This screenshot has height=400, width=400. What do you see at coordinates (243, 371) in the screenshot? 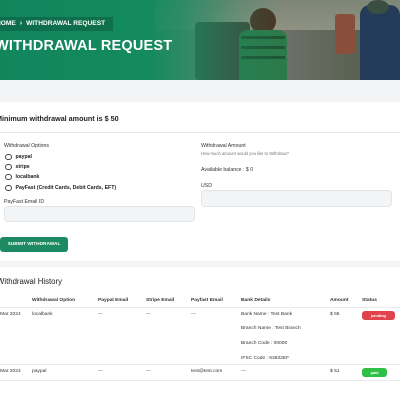
I see `cell-bank-details: ---` at bounding box center [243, 371].